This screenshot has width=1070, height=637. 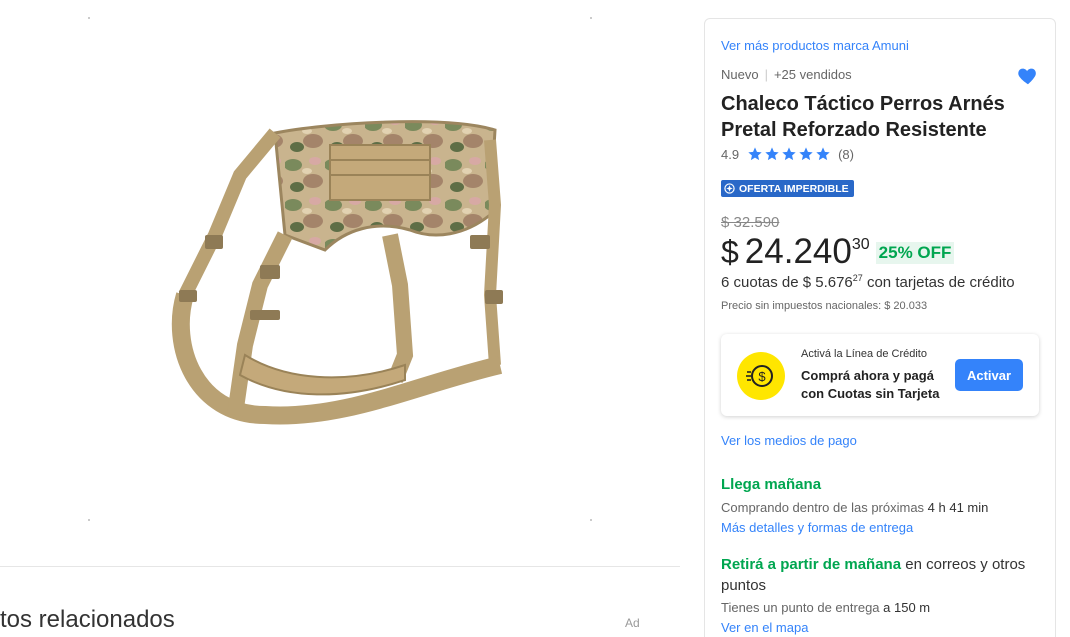 I want to click on price-cents: 30, so click(x=860, y=244).